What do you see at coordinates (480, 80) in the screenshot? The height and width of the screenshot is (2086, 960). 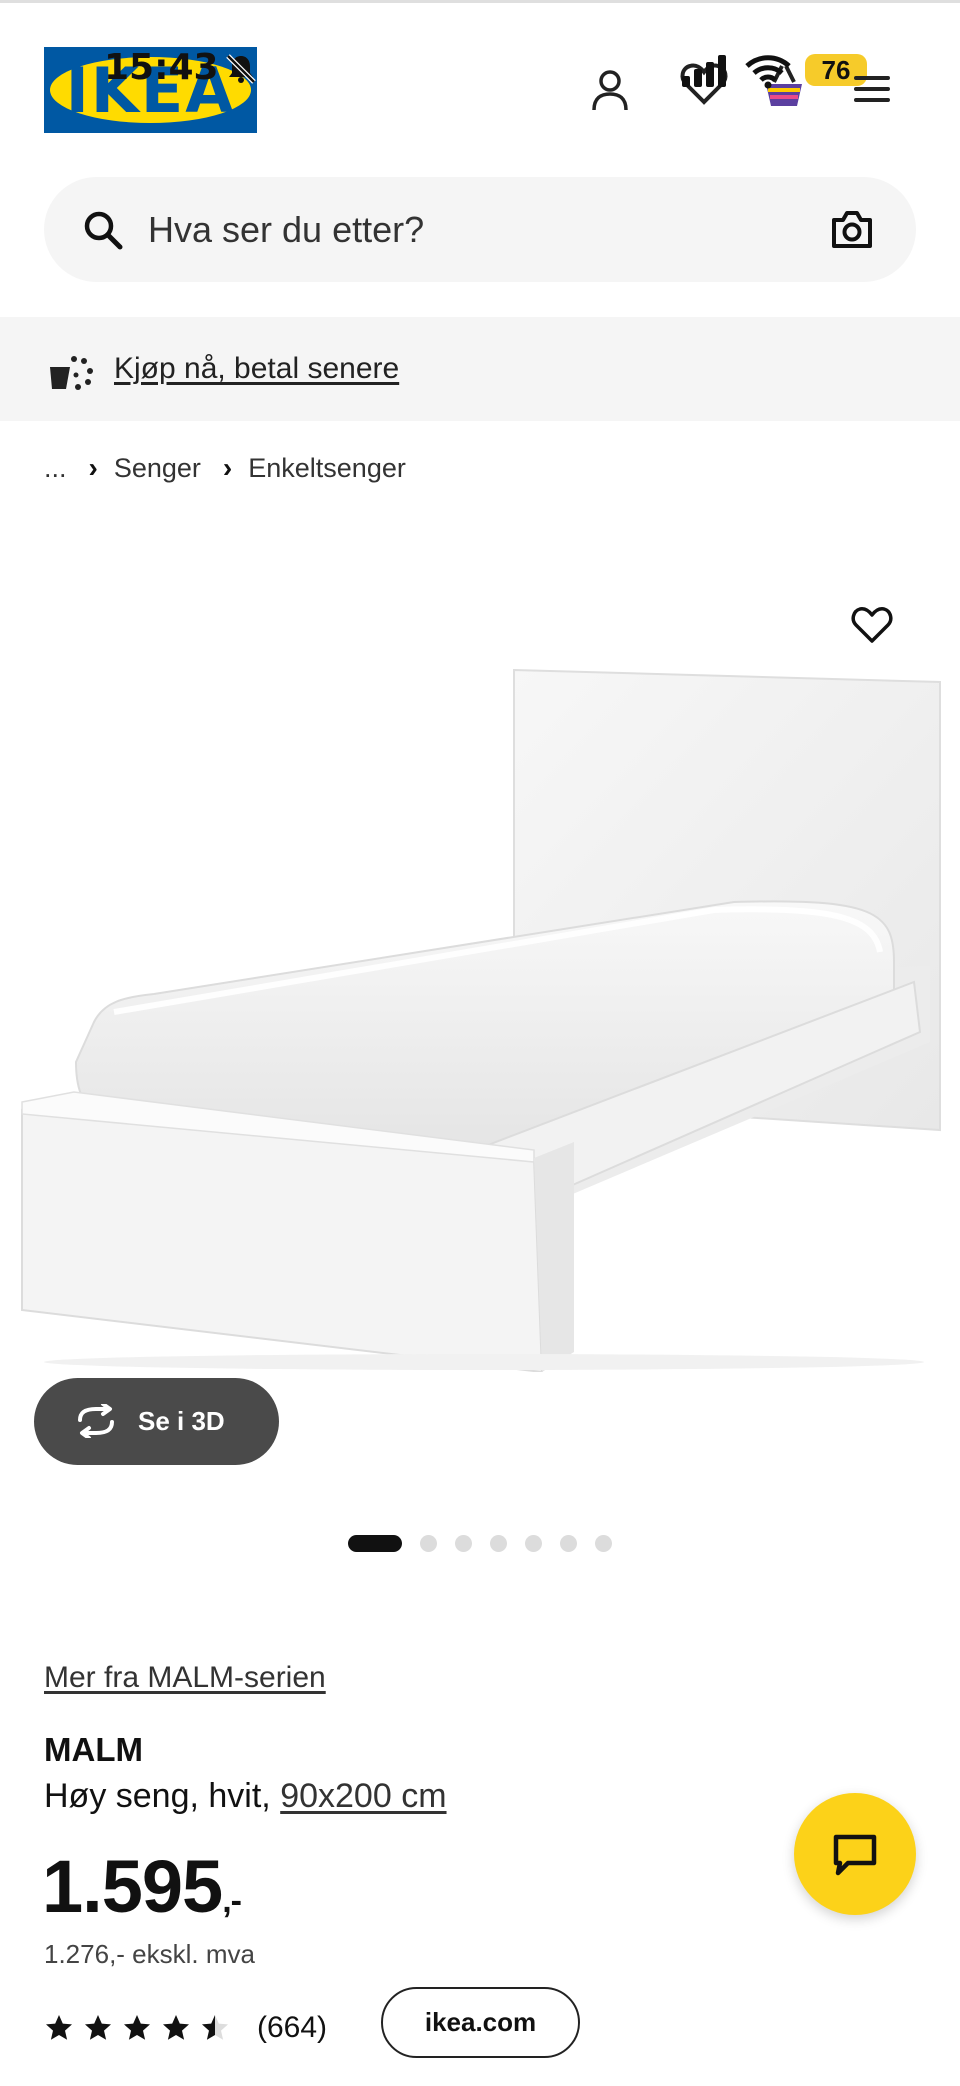 I see `header: IKEA 15:43 76` at bounding box center [480, 80].